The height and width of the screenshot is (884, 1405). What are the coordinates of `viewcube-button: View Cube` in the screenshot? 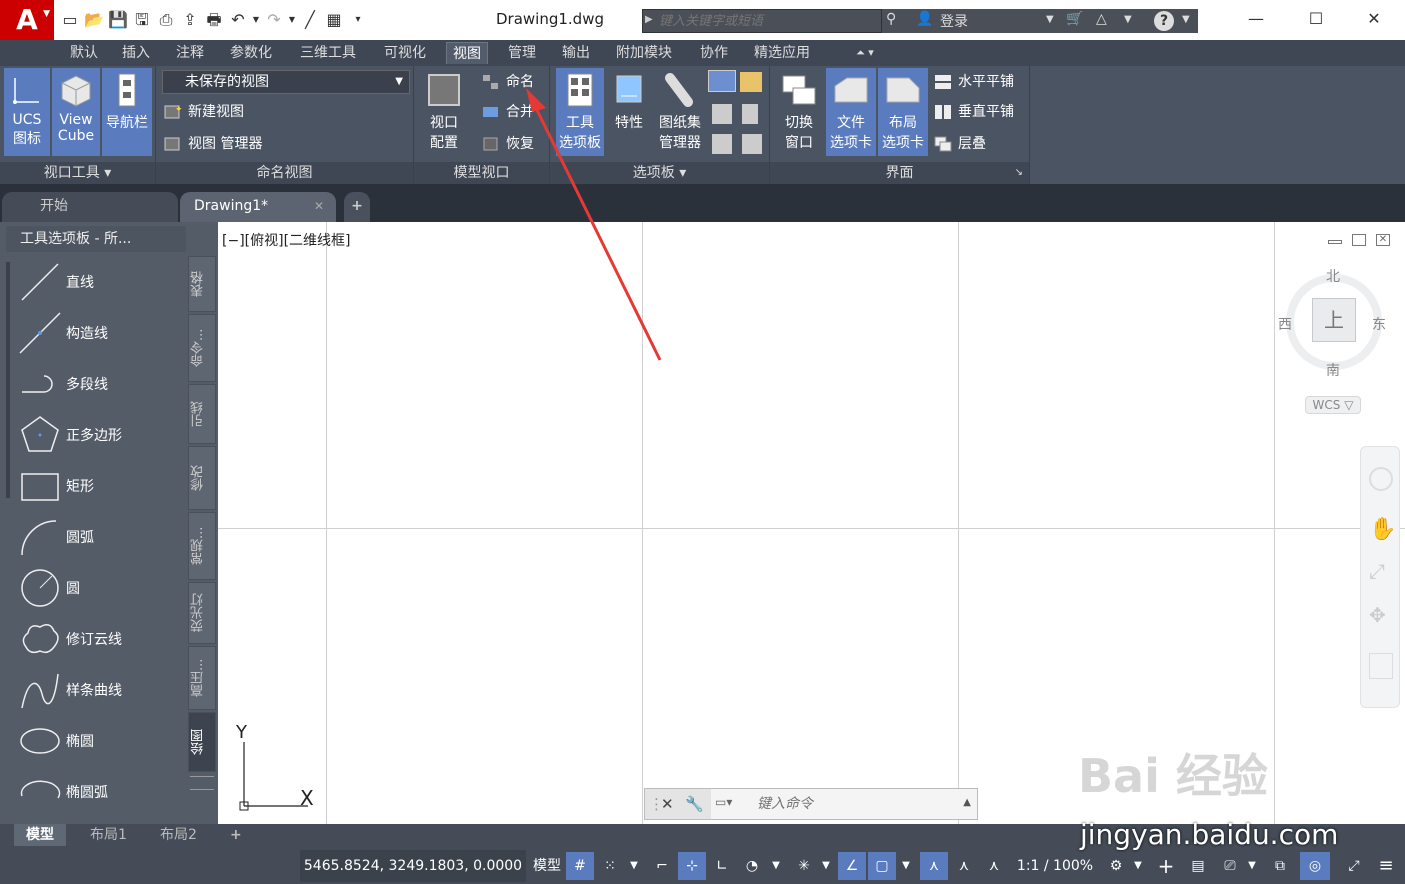 It's located at (76, 112).